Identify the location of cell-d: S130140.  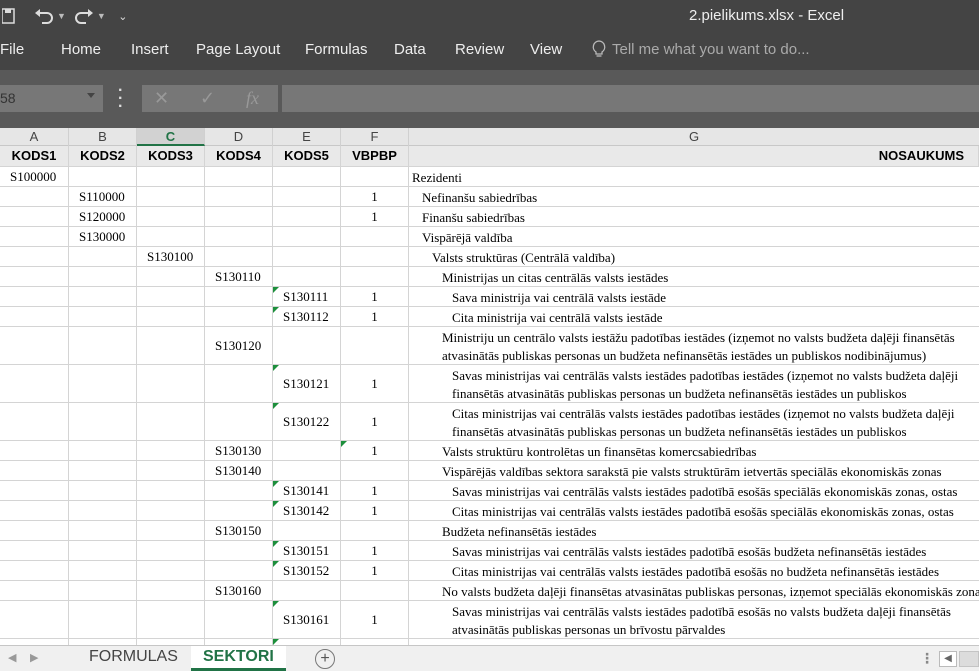
(239, 471).